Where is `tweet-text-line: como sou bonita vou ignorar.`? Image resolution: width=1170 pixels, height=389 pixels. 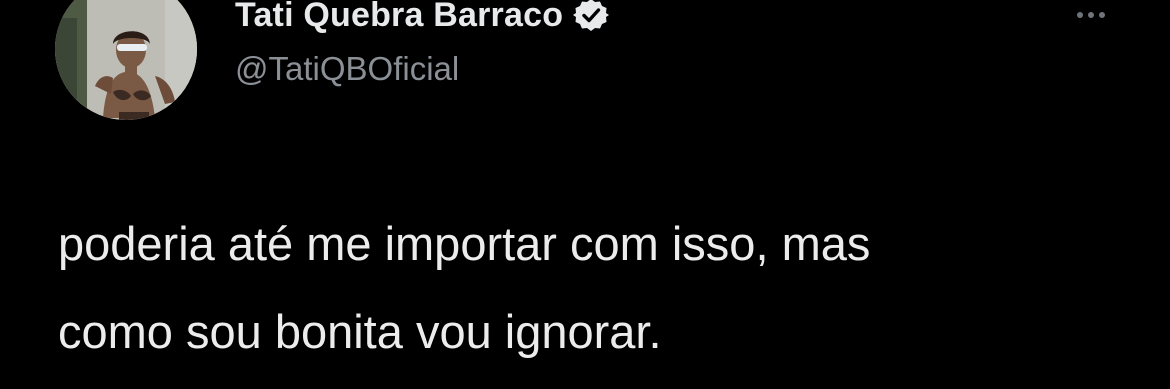 tweet-text-line: como sou bonita vou ignorar. is located at coordinates (360, 331).